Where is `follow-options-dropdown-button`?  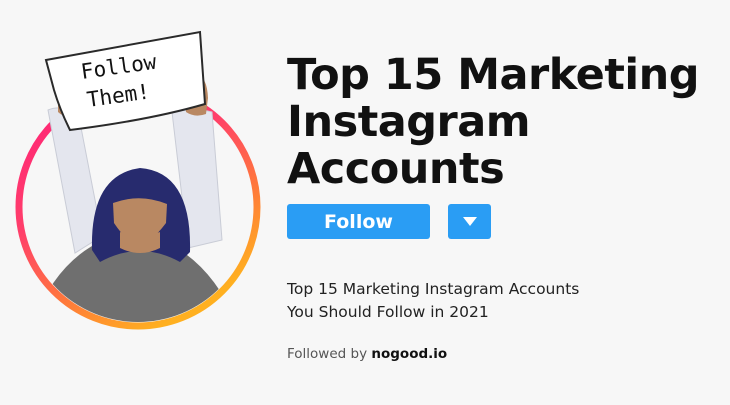
follow-options-dropdown-button is located at coordinates (469, 221).